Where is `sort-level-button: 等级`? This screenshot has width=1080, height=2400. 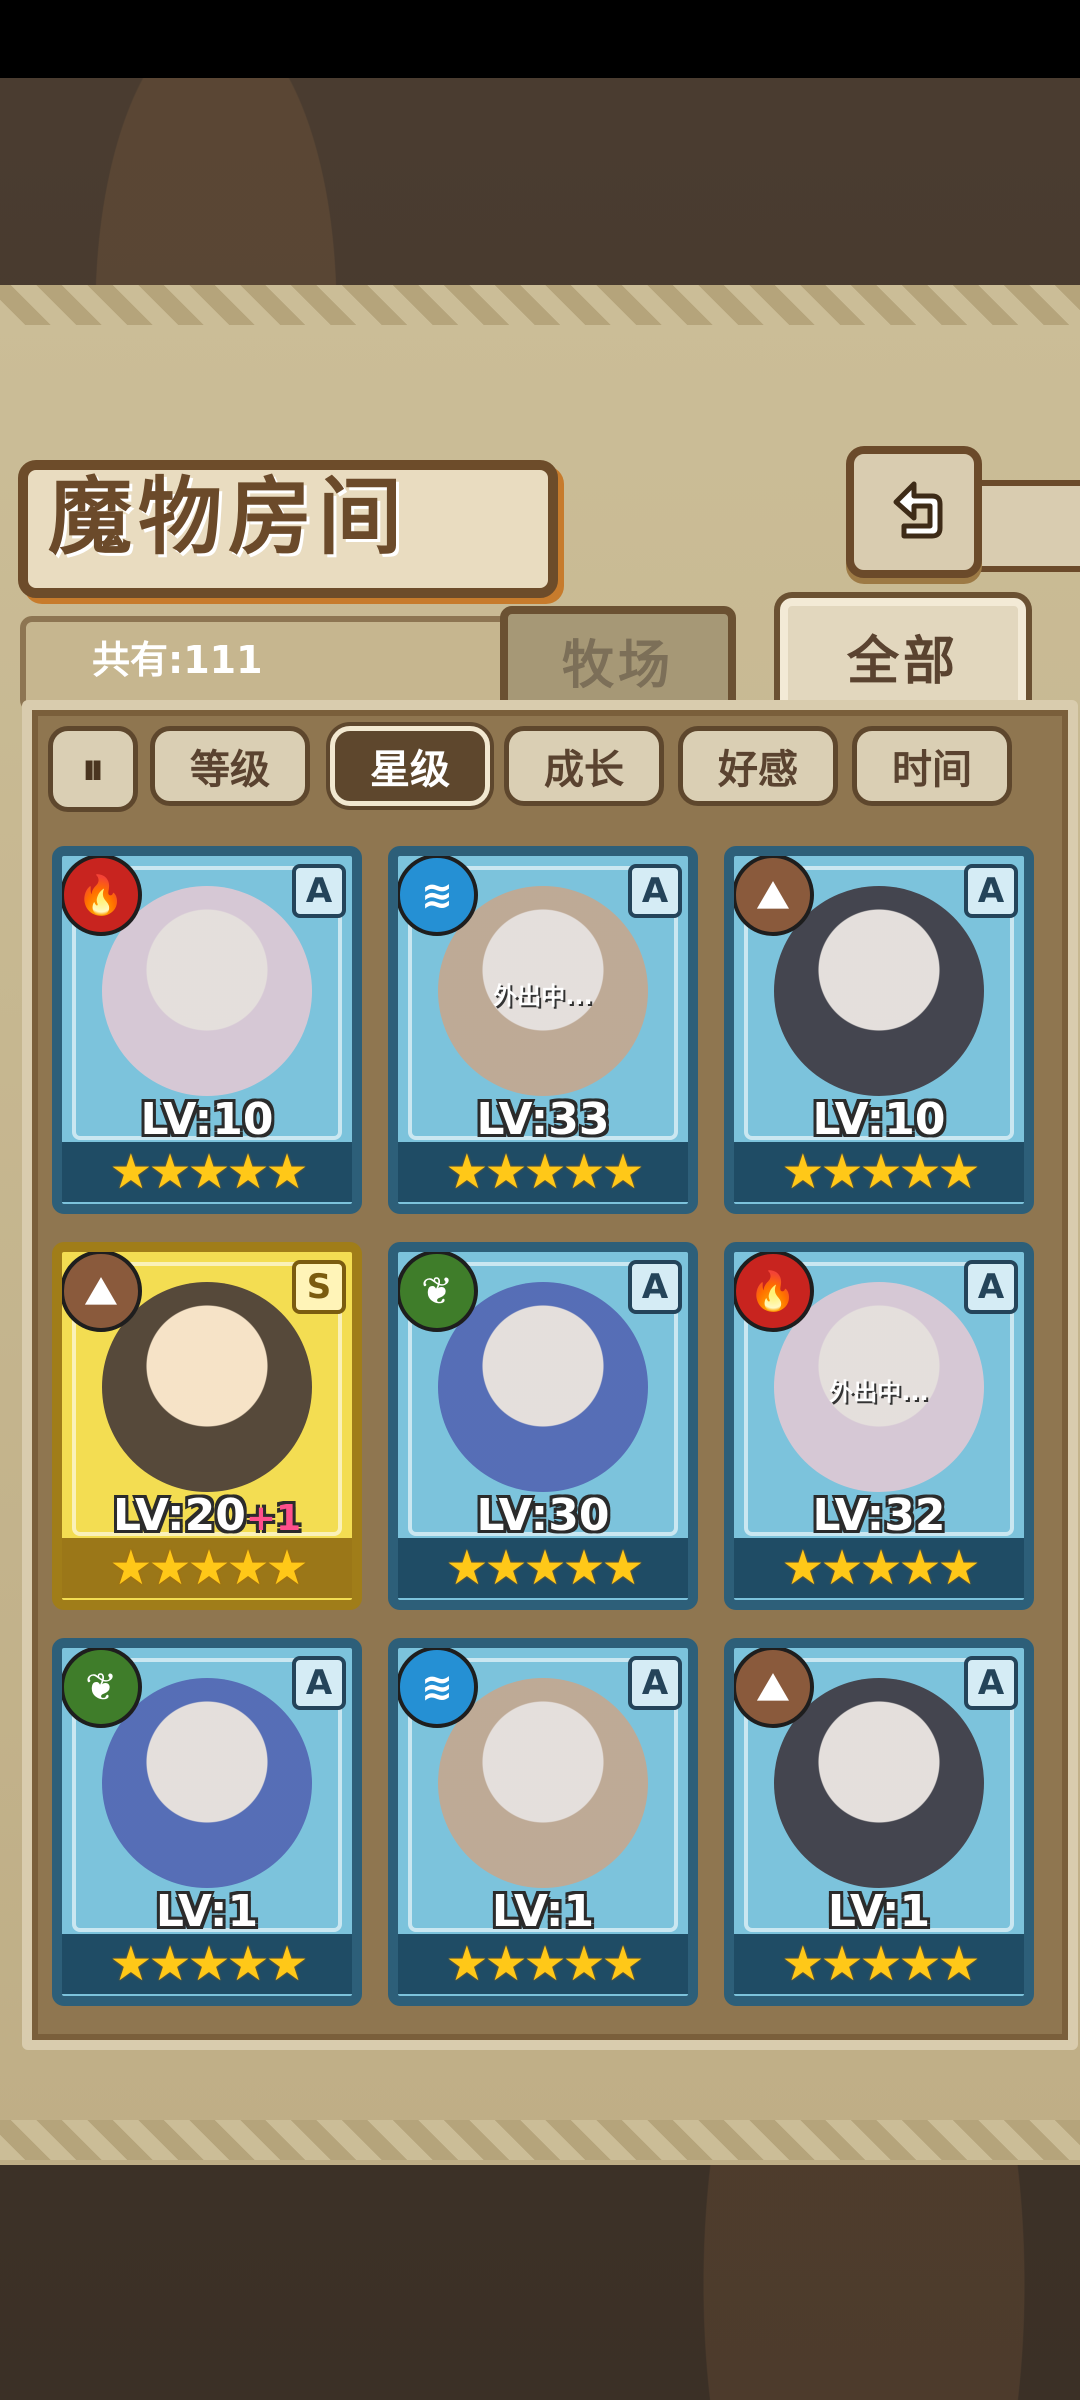 sort-level-button: 等级 is located at coordinates (230, 766).